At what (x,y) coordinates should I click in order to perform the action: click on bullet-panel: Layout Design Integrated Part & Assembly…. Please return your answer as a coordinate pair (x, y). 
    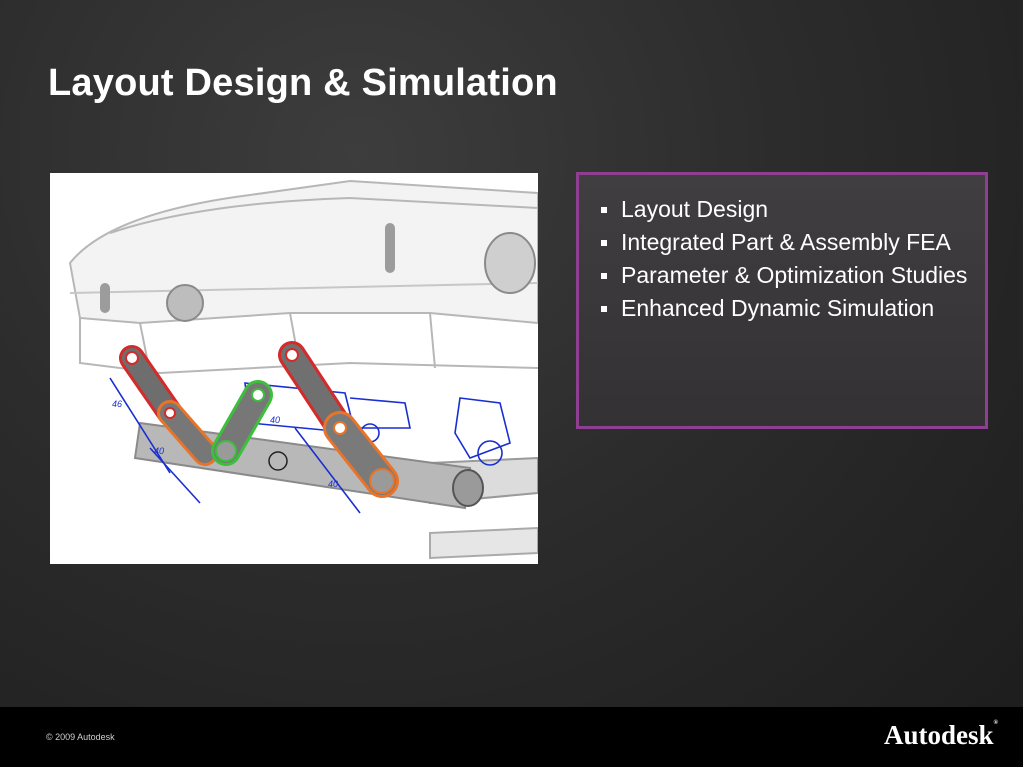
    Looking at the image, I should click on (782, 300).